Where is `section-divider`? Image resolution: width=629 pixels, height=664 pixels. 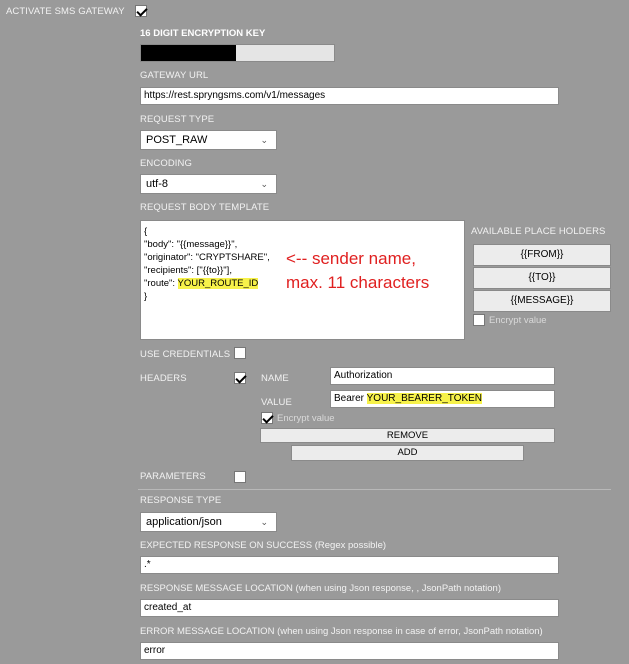 section-divider is located at coordinates (374, 489).